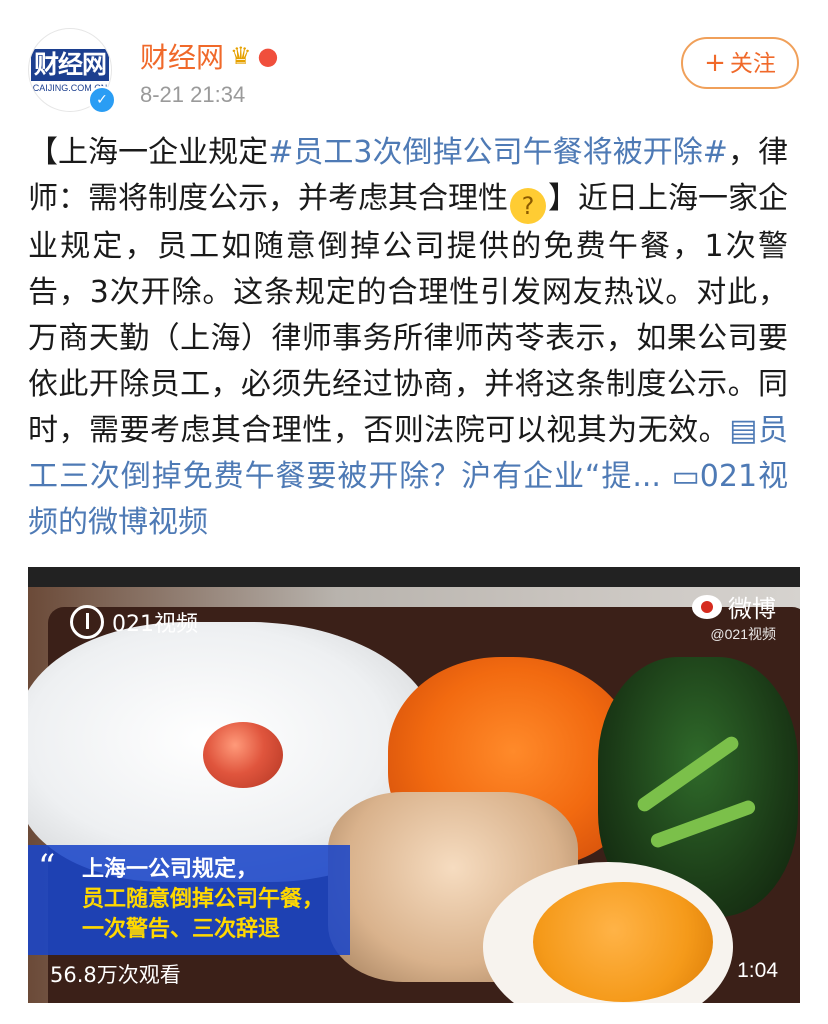  Describe the element at coordinates (243, 755) in the screenshot. I see `pickled-plum` at that location.